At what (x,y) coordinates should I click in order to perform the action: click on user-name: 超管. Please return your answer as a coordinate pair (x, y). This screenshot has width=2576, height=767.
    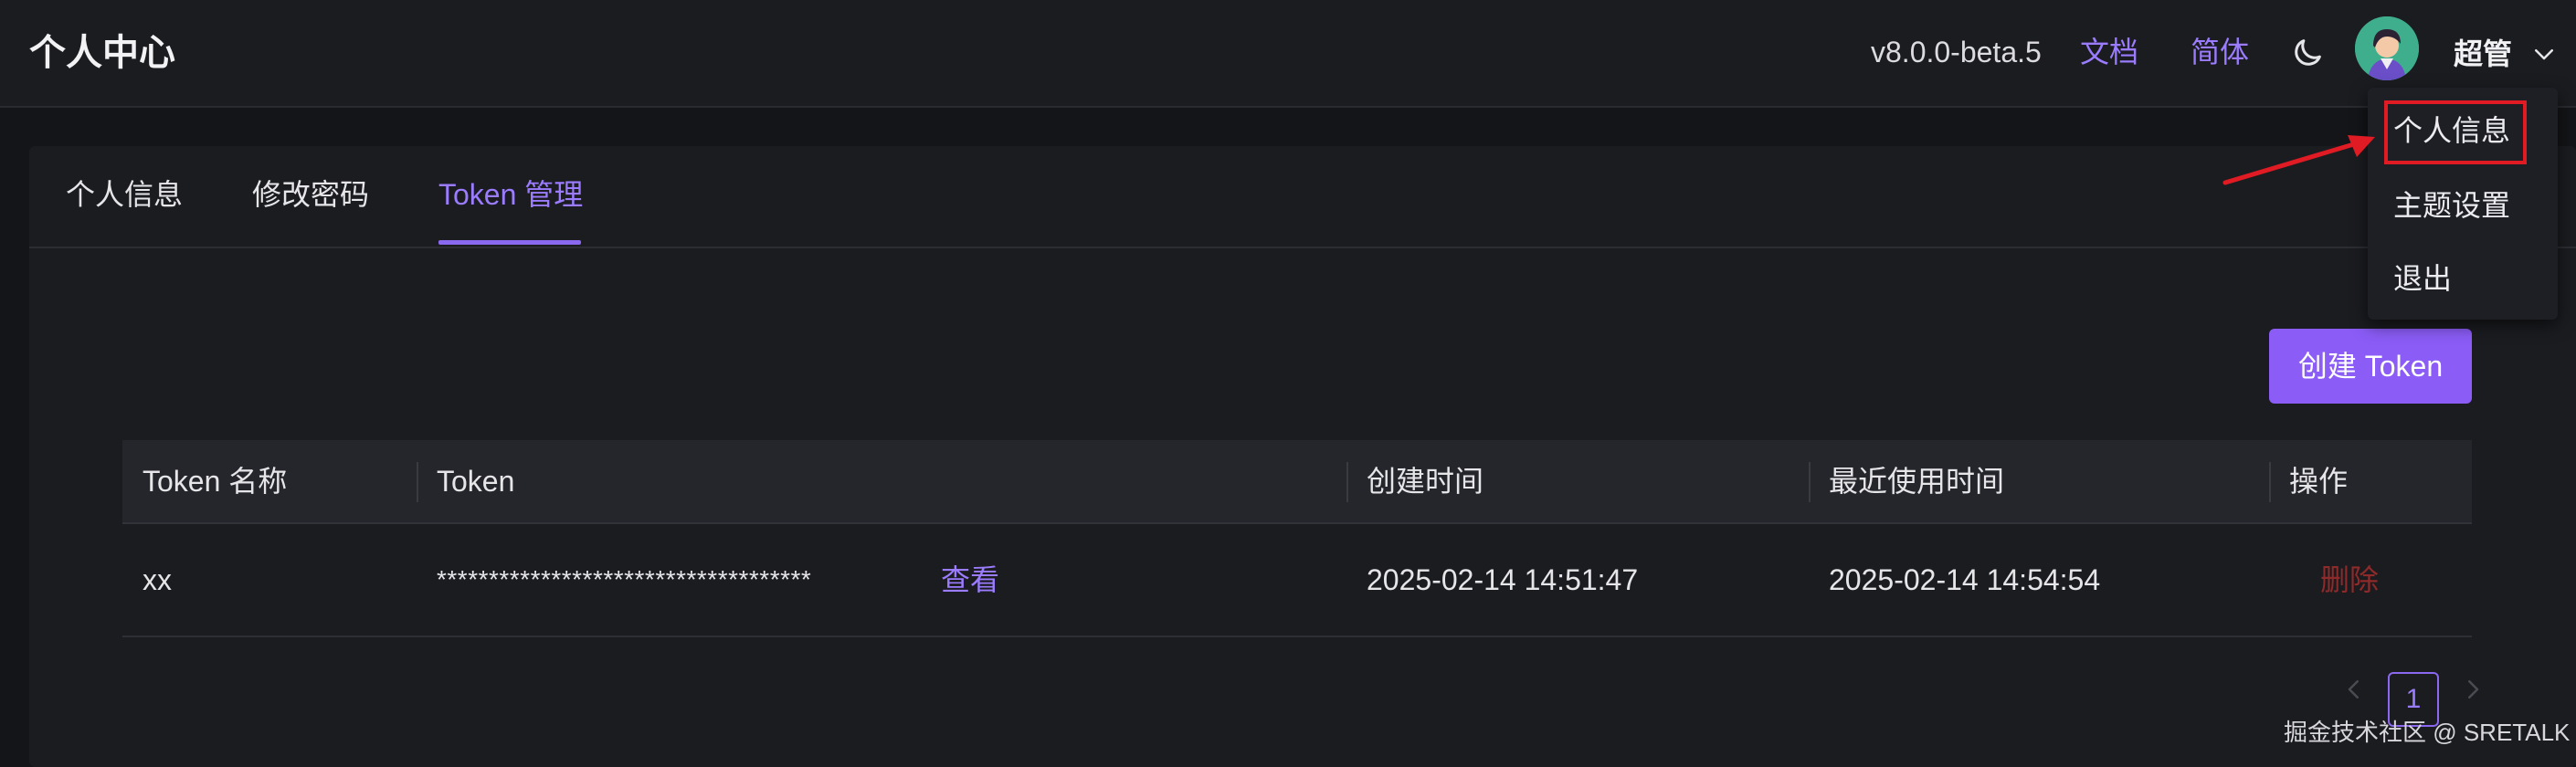
    Looking at the image, I should click on (2483, 54).